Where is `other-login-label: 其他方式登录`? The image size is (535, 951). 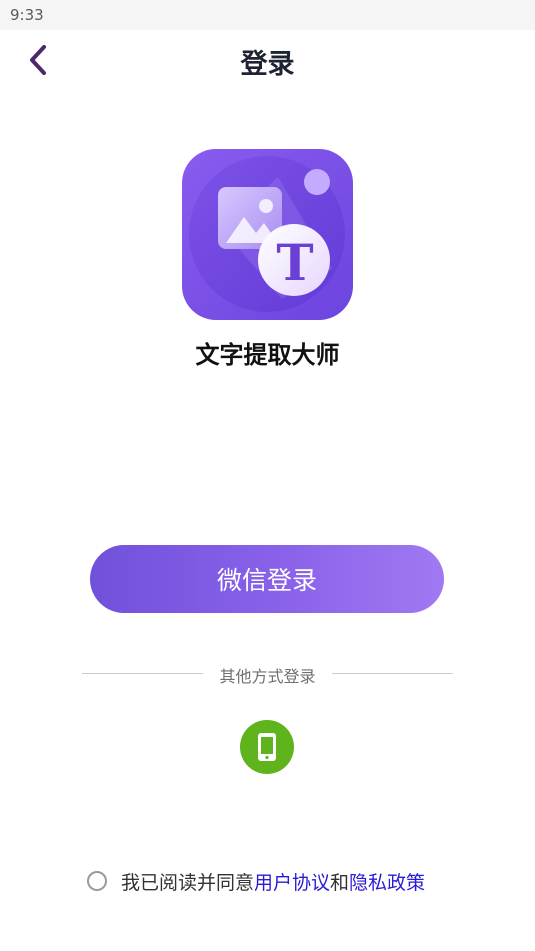
other-login-label: 其他方式登录 is located at coordinates (267, 676).